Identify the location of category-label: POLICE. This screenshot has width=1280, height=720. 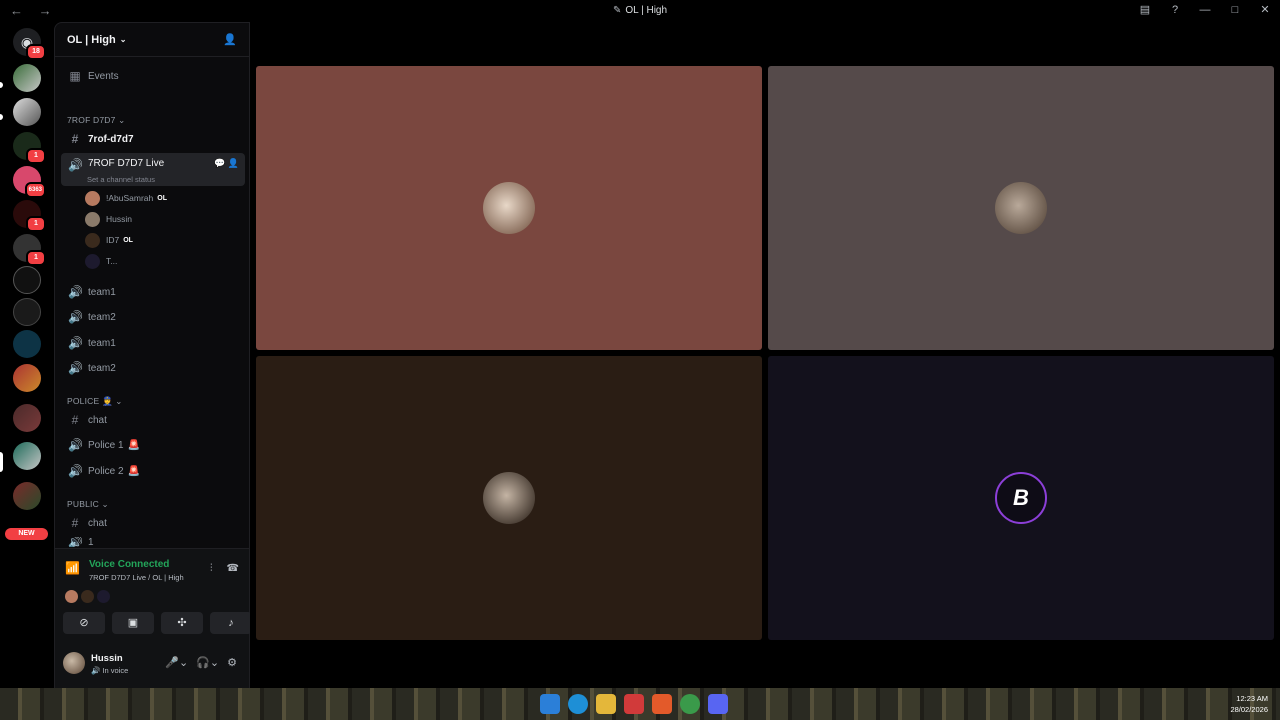
(83, 401).